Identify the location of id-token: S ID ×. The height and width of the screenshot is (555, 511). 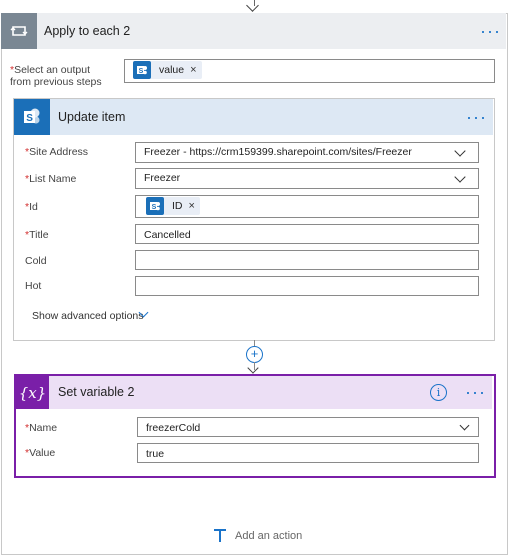
(173, 206).